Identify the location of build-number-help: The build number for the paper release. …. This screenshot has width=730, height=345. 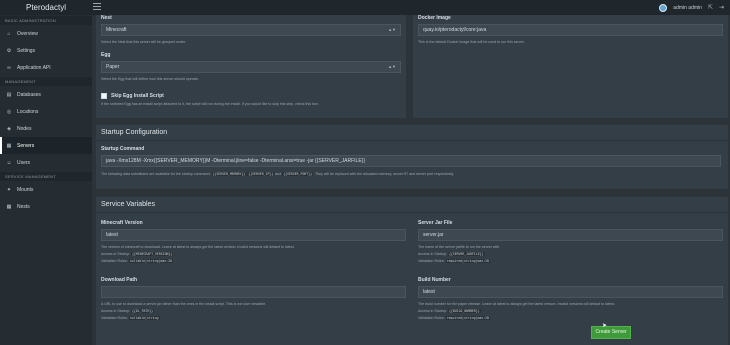
(516, 304).